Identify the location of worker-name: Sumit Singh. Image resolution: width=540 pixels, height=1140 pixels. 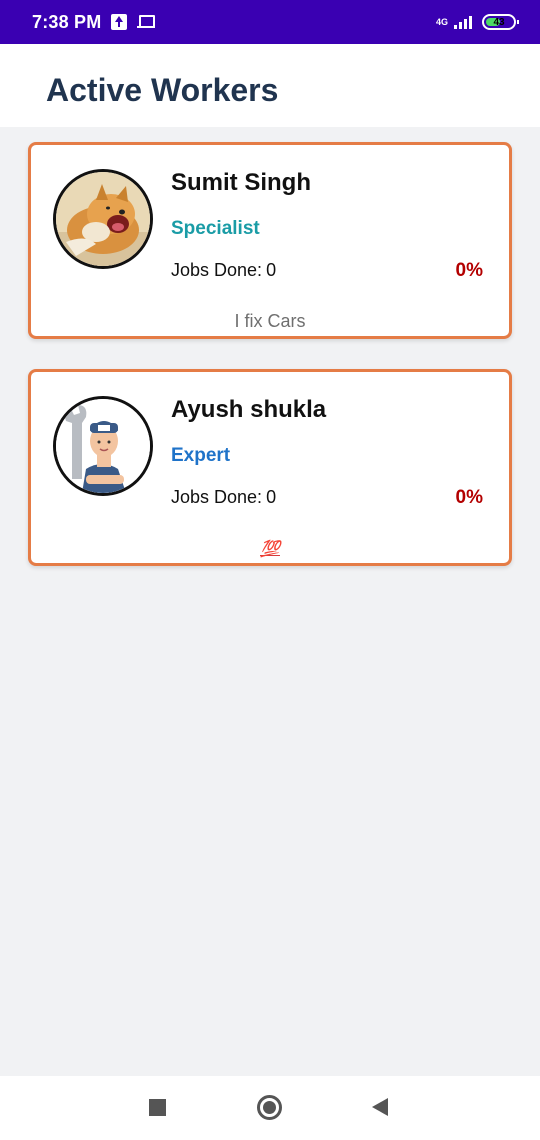
(241, 182).